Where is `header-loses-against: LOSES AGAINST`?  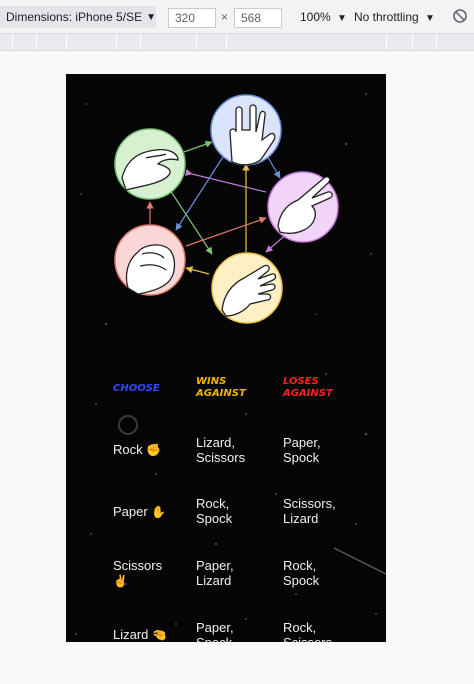
header-loses-against: LOSES AGAINST is located at coordinates (308, 387).